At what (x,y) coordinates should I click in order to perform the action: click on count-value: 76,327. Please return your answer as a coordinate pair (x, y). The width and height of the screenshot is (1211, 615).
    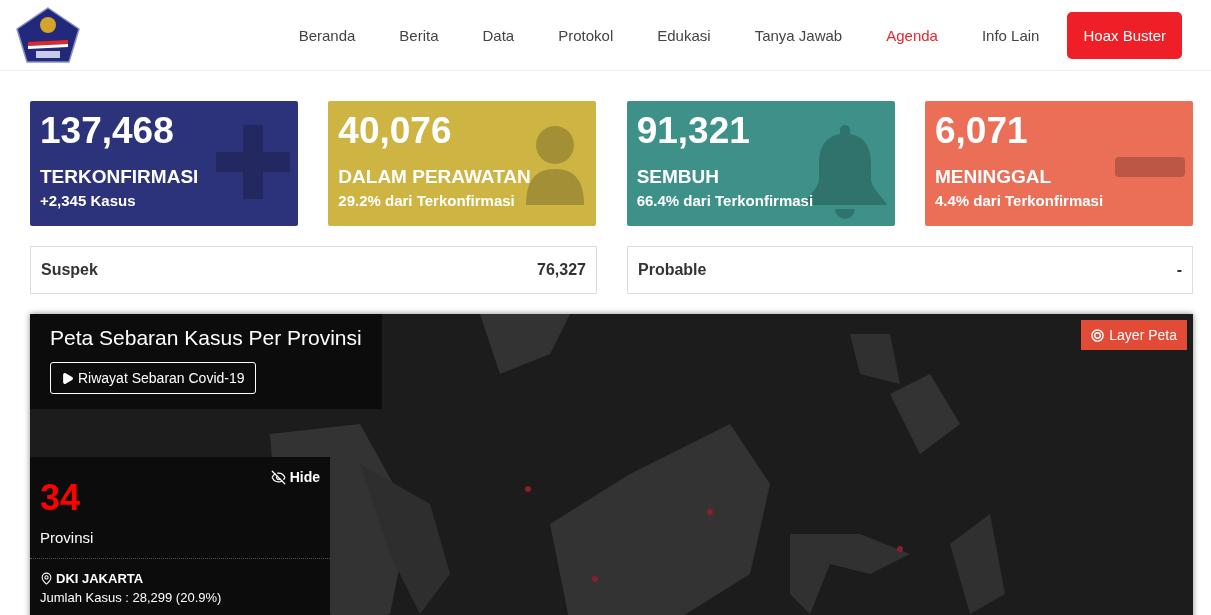
    Looking at the image, I should click on (561, 270).